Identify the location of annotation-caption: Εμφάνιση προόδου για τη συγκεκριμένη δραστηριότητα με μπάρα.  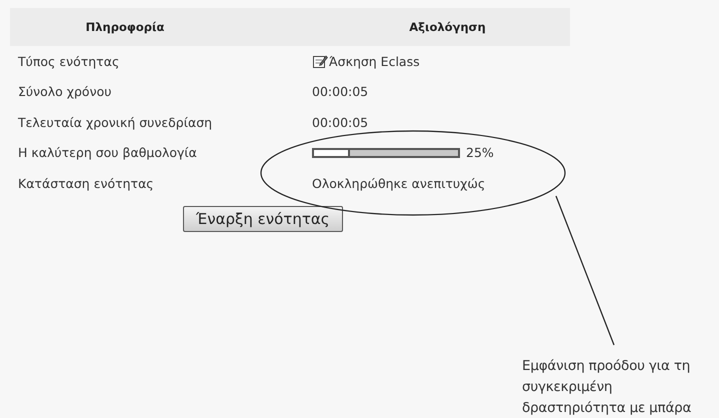
(607, 387).